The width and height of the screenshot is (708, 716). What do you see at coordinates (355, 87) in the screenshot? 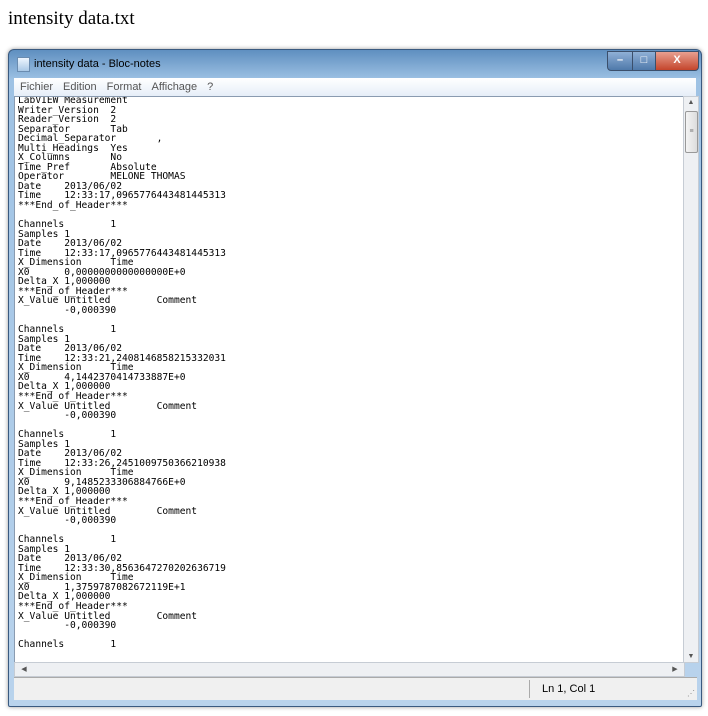
I see `menu-bar: Fichier Edition Format Affichage ?` at bounding box center [355, 87].